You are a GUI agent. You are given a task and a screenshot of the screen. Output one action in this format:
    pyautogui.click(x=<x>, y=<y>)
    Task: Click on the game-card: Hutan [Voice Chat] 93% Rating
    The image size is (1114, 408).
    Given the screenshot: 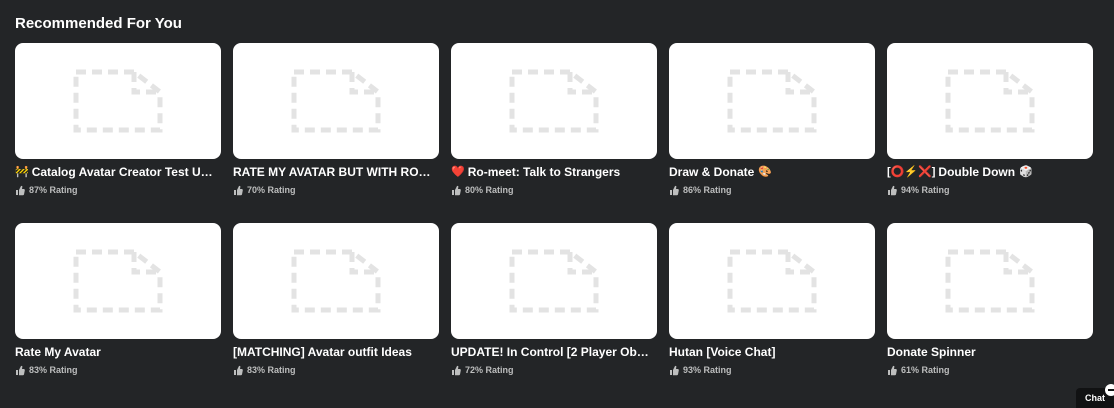 What is the action you would take?
    pyautogui.click(x=772, y=313)
    